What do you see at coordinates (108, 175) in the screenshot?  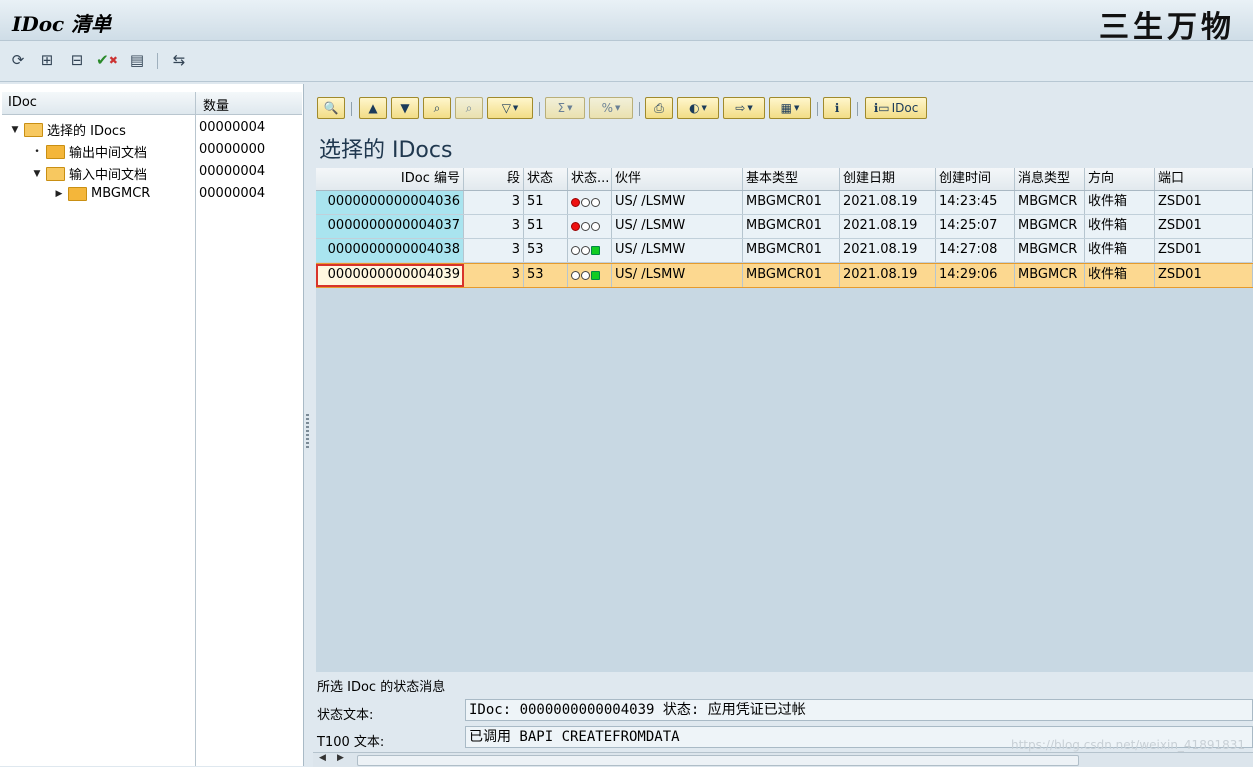 I see `tree-node-label: 输入中间文档` at bounding box center [108, 175].